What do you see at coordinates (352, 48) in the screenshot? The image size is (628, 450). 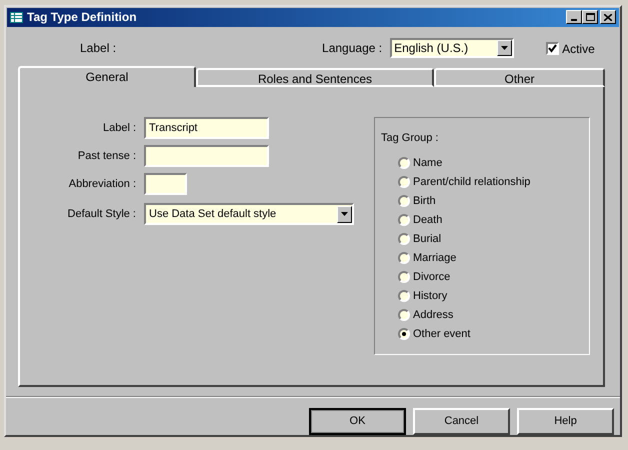 I see `language-label: Language :` at bounding box center [352, 48].